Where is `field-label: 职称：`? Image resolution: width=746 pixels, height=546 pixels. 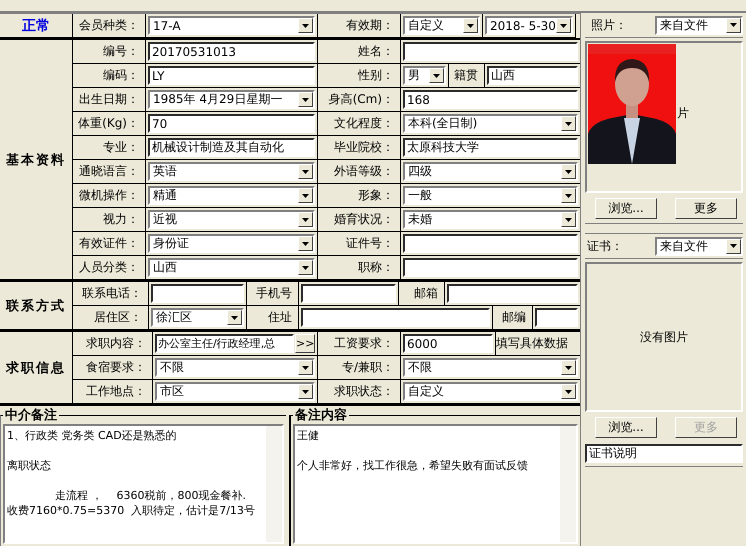 field-label: 职称： is located at coordinates (359, 268).